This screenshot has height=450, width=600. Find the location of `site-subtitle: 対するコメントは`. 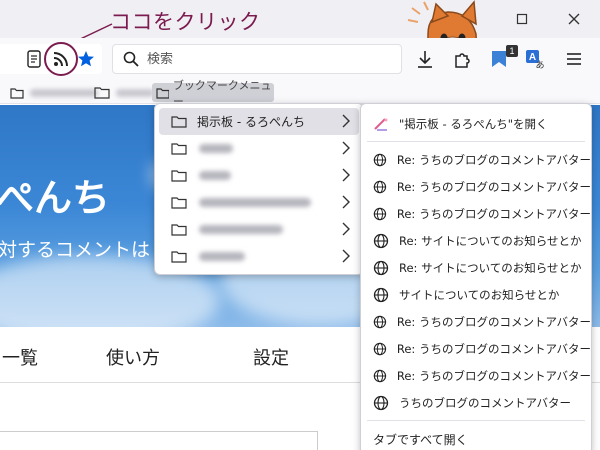

site-subtitle: 対するコメントは is located at coordinates (75, 250).